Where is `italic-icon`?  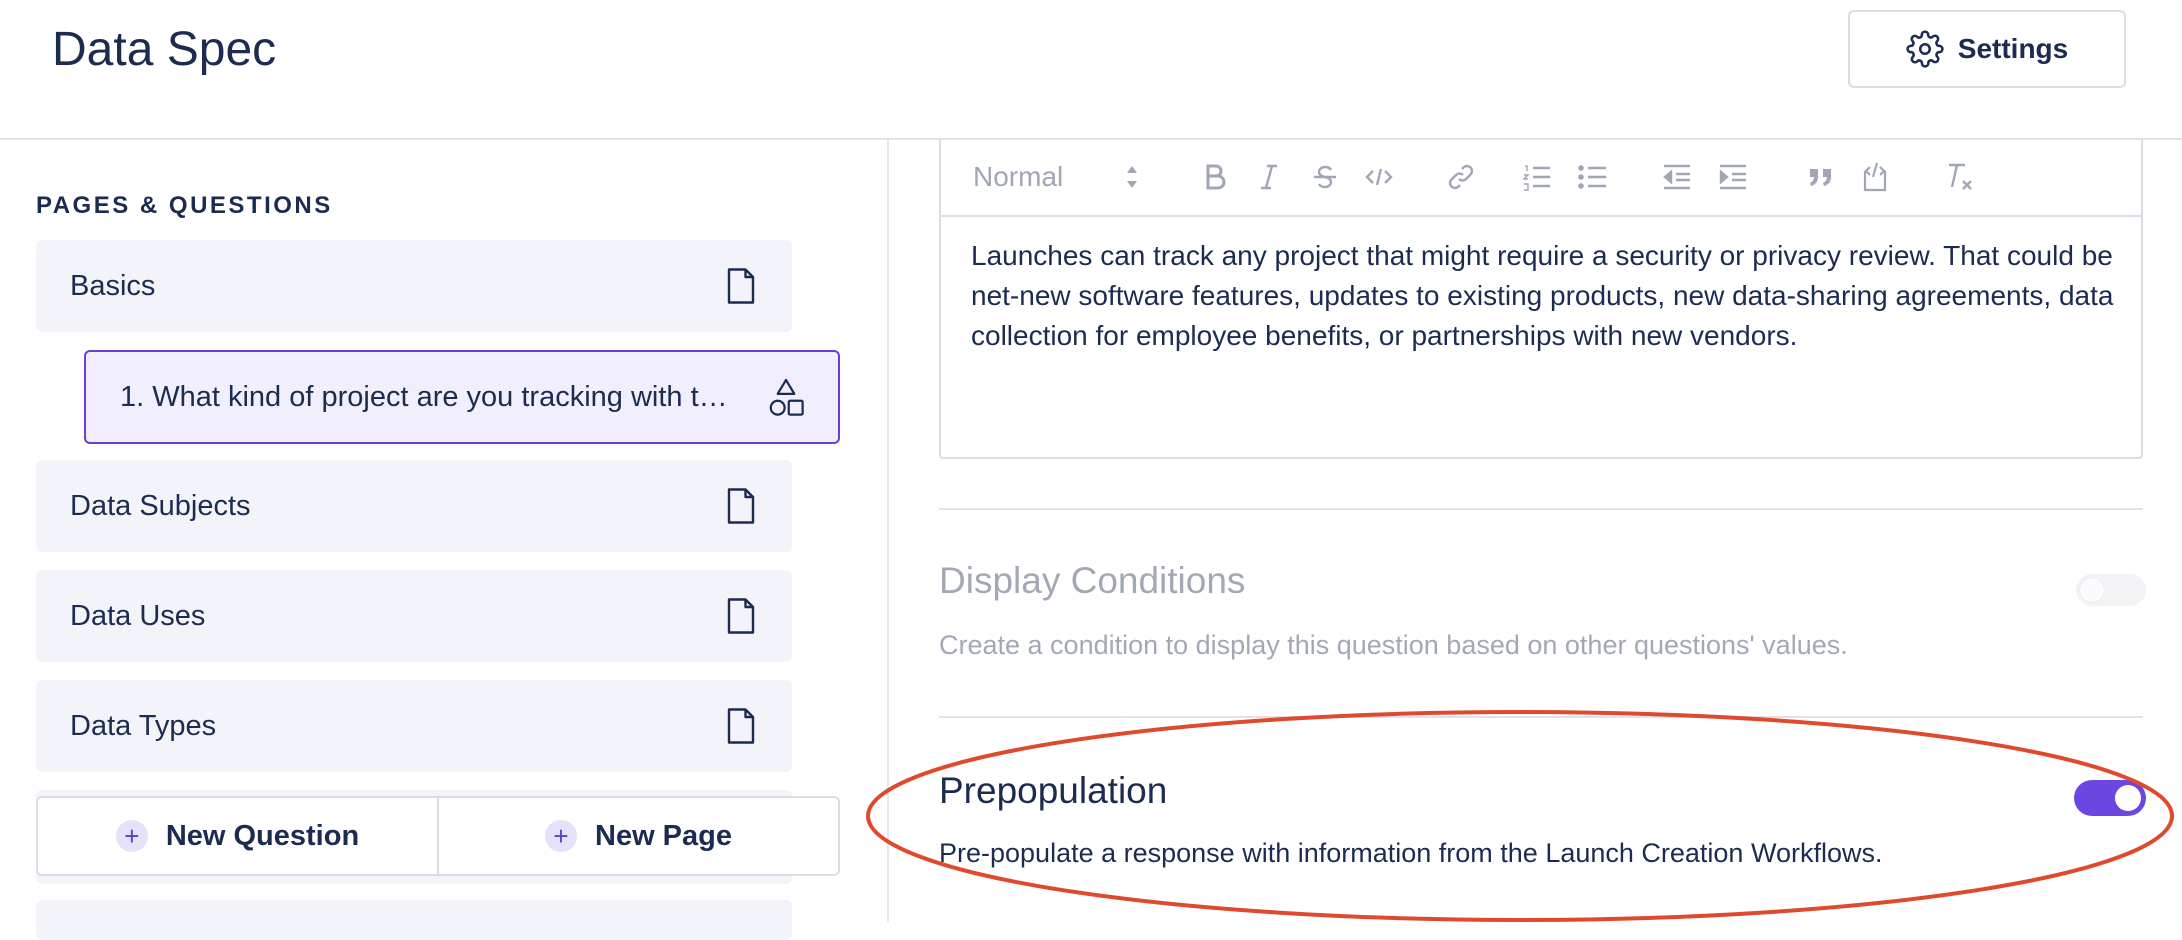 italic-icon is located at coordinates (1269, 177).